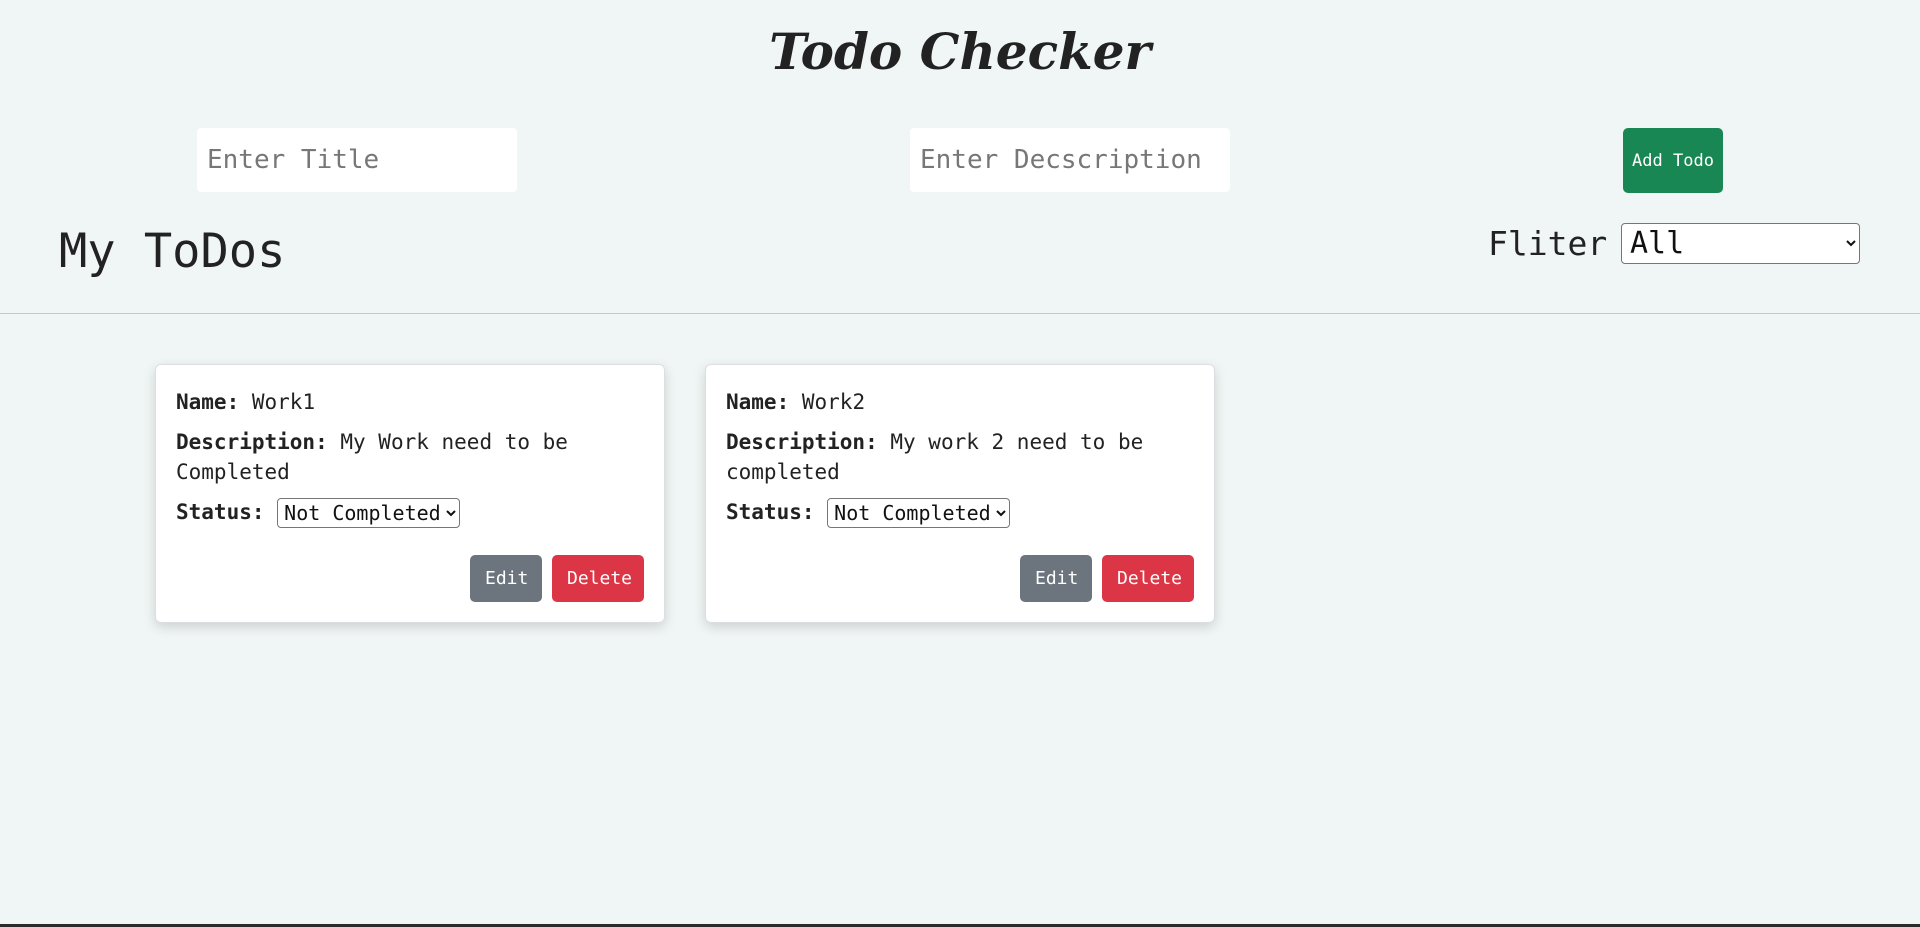  Describe the element at coordinates (960, 51) in the screenshot. I see `app-title: Todo Checker` at that location.